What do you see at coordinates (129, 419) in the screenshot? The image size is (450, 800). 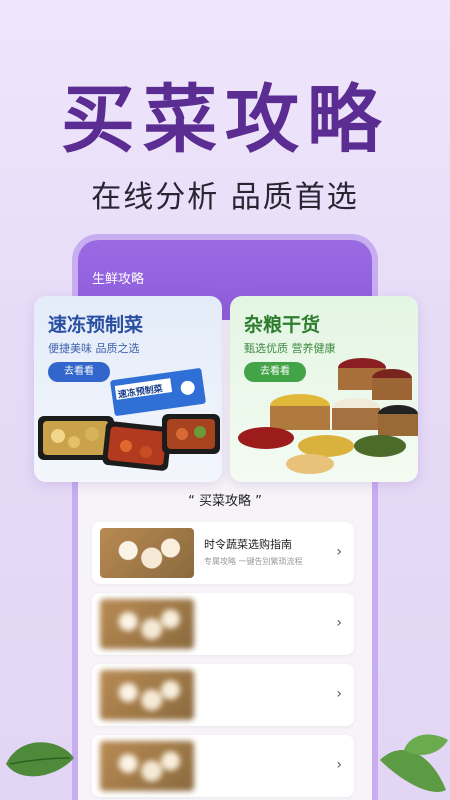 I see `frozen-meal-illustration: 速冻预制菜` at bounding box center [129, 419].